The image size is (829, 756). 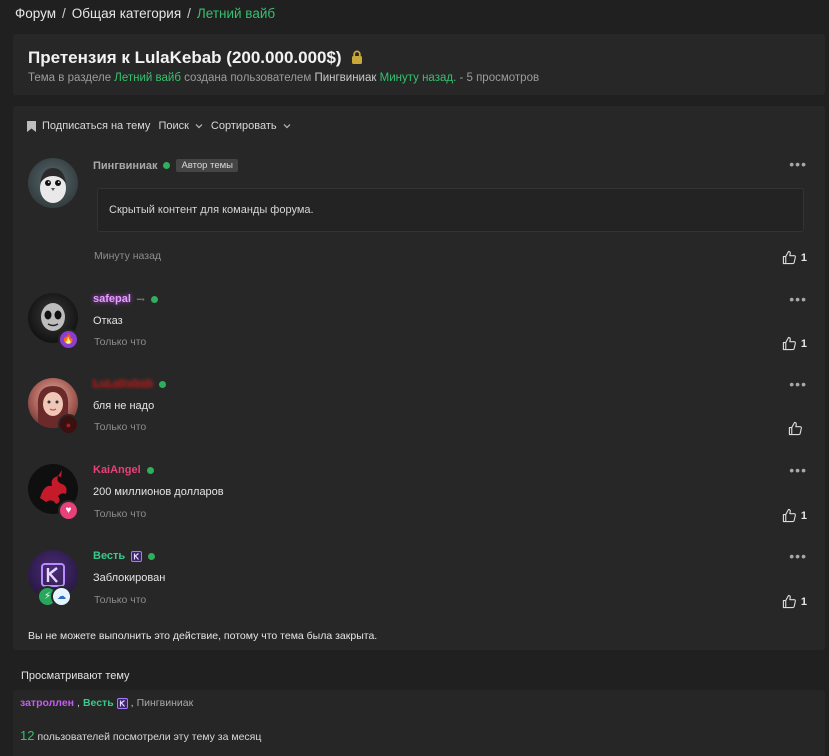 I want to click on hidden-content-text: Скрытый контент для команды форума., so click(x=211, y=210).